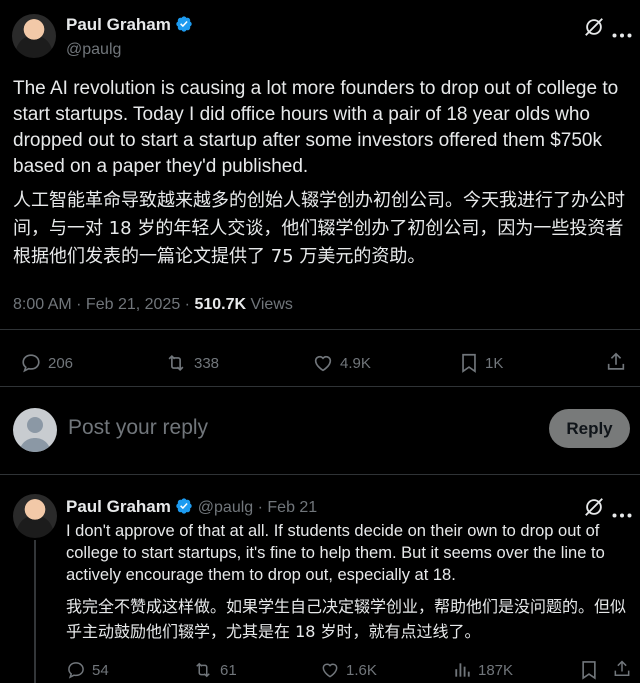 Image resolution: width=640 pixels, height=683 pixels. What do you see at coordinates (191, 363) in the screenshot?
I see `repost-action: 338` at bounding box center [191, 363].